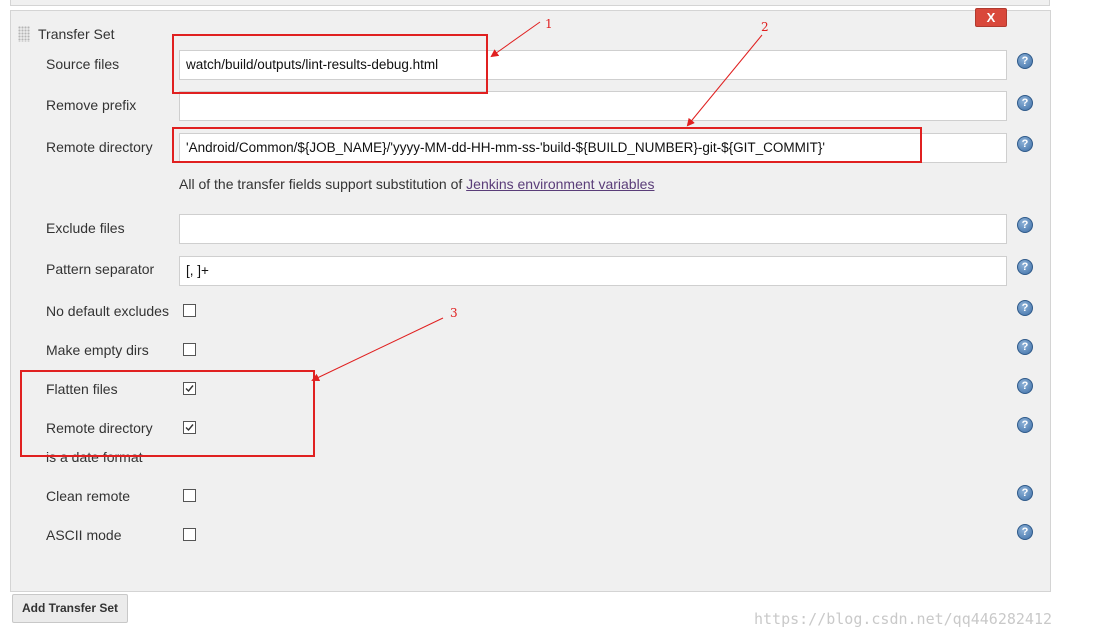  What do you see at coordinates (454, 313) in the screenshot?
I see `annotation-number-3: 3` at bounding box center [454, 313].